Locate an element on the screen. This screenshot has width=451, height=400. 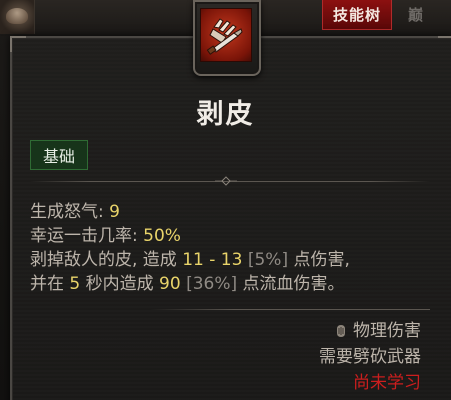
damage-type-label: 物理伤害 is located at coordinates (387, 331).